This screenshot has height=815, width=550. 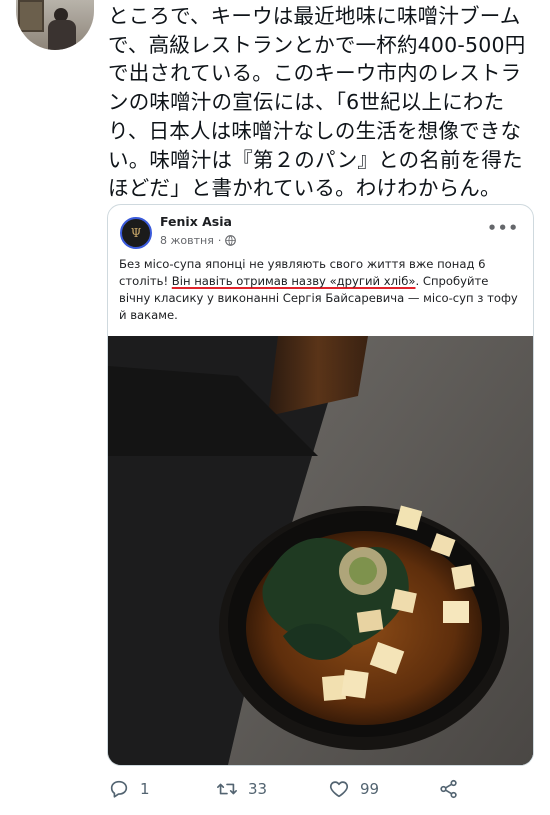 I want to click on reply-button: 1, so click(x=129, y=789).